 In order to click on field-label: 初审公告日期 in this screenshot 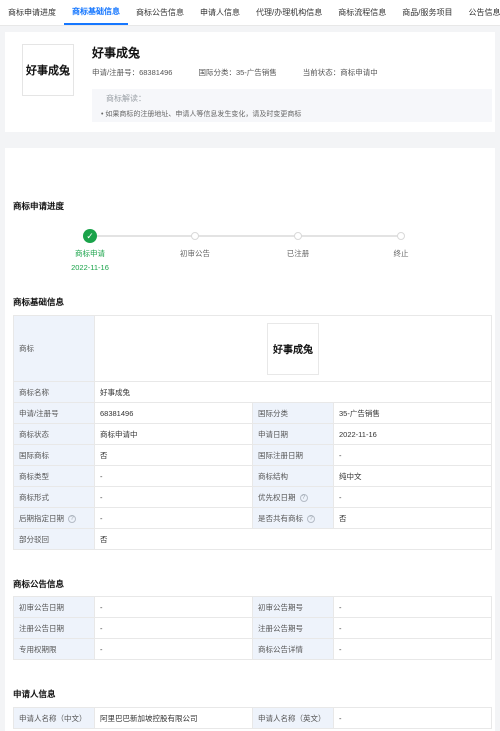, I will do `click(54, 607)`.